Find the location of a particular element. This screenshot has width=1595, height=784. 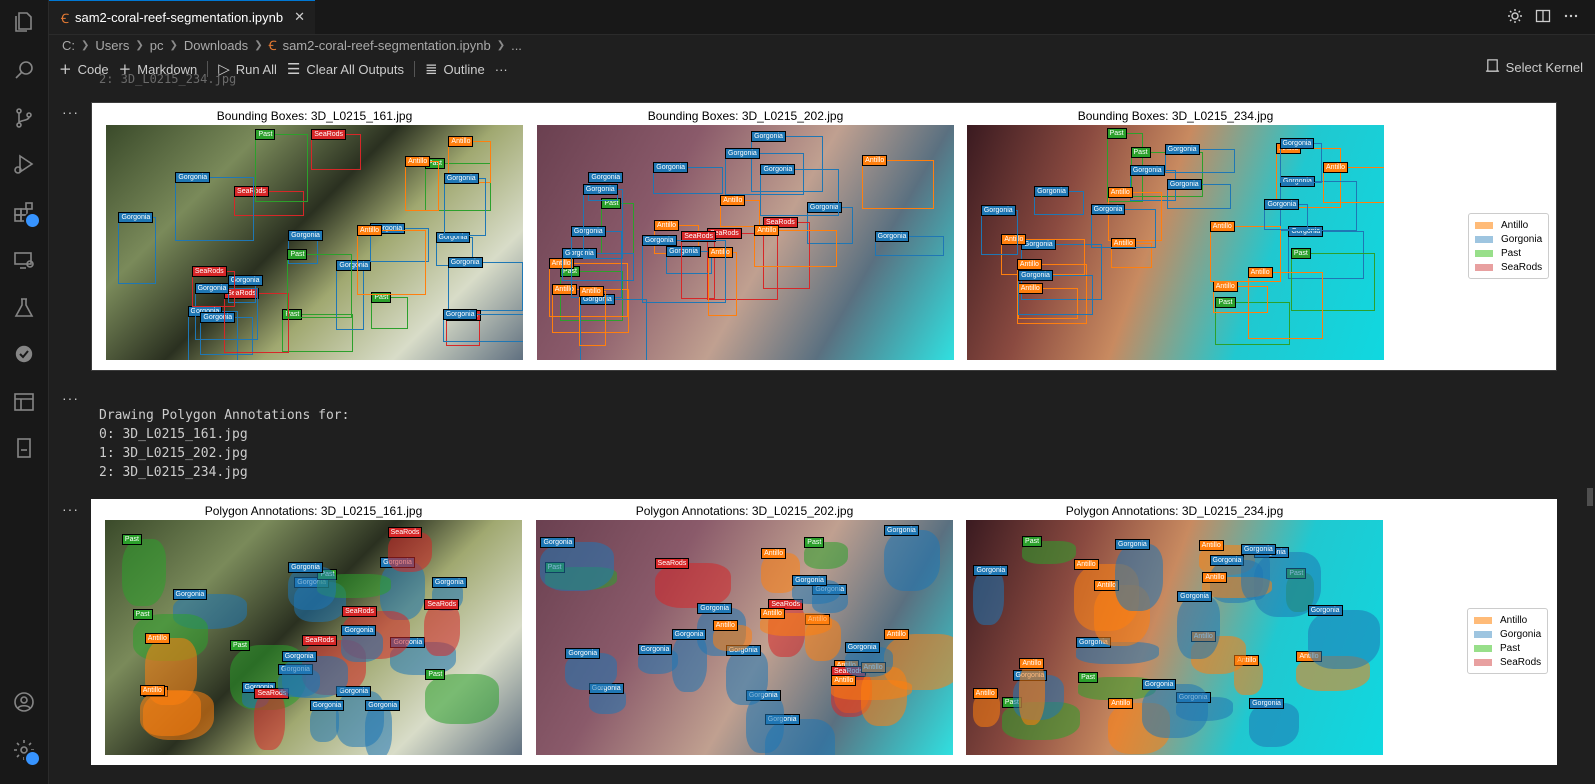

legend-label: Past is located at coordinates (1510, 648).